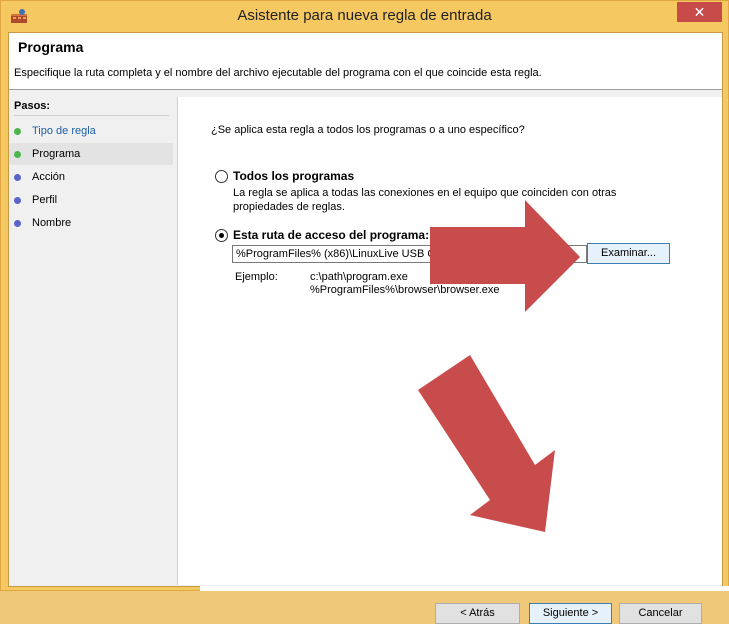  I want to click on next-button: Siguiente >, so click(570, 613).